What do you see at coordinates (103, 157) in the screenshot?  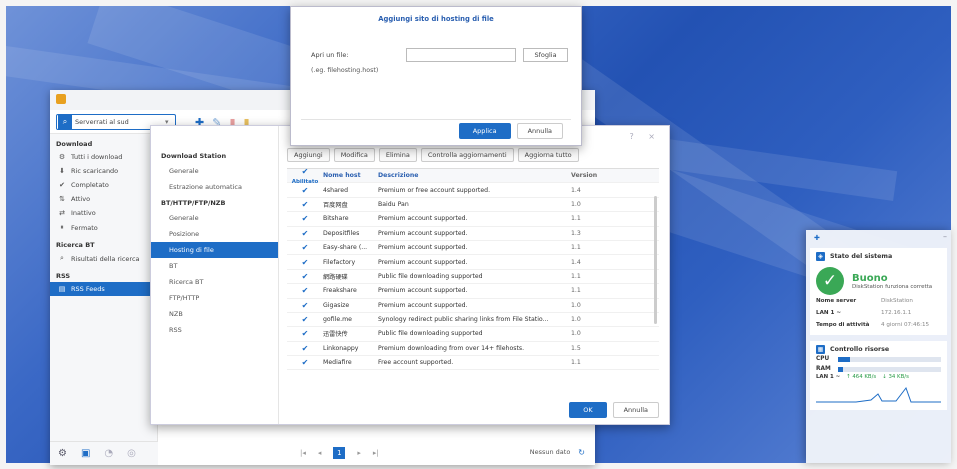 I see `sidebar-item-all: ⚙ Tutti i download` at bounding box center [103, 157].